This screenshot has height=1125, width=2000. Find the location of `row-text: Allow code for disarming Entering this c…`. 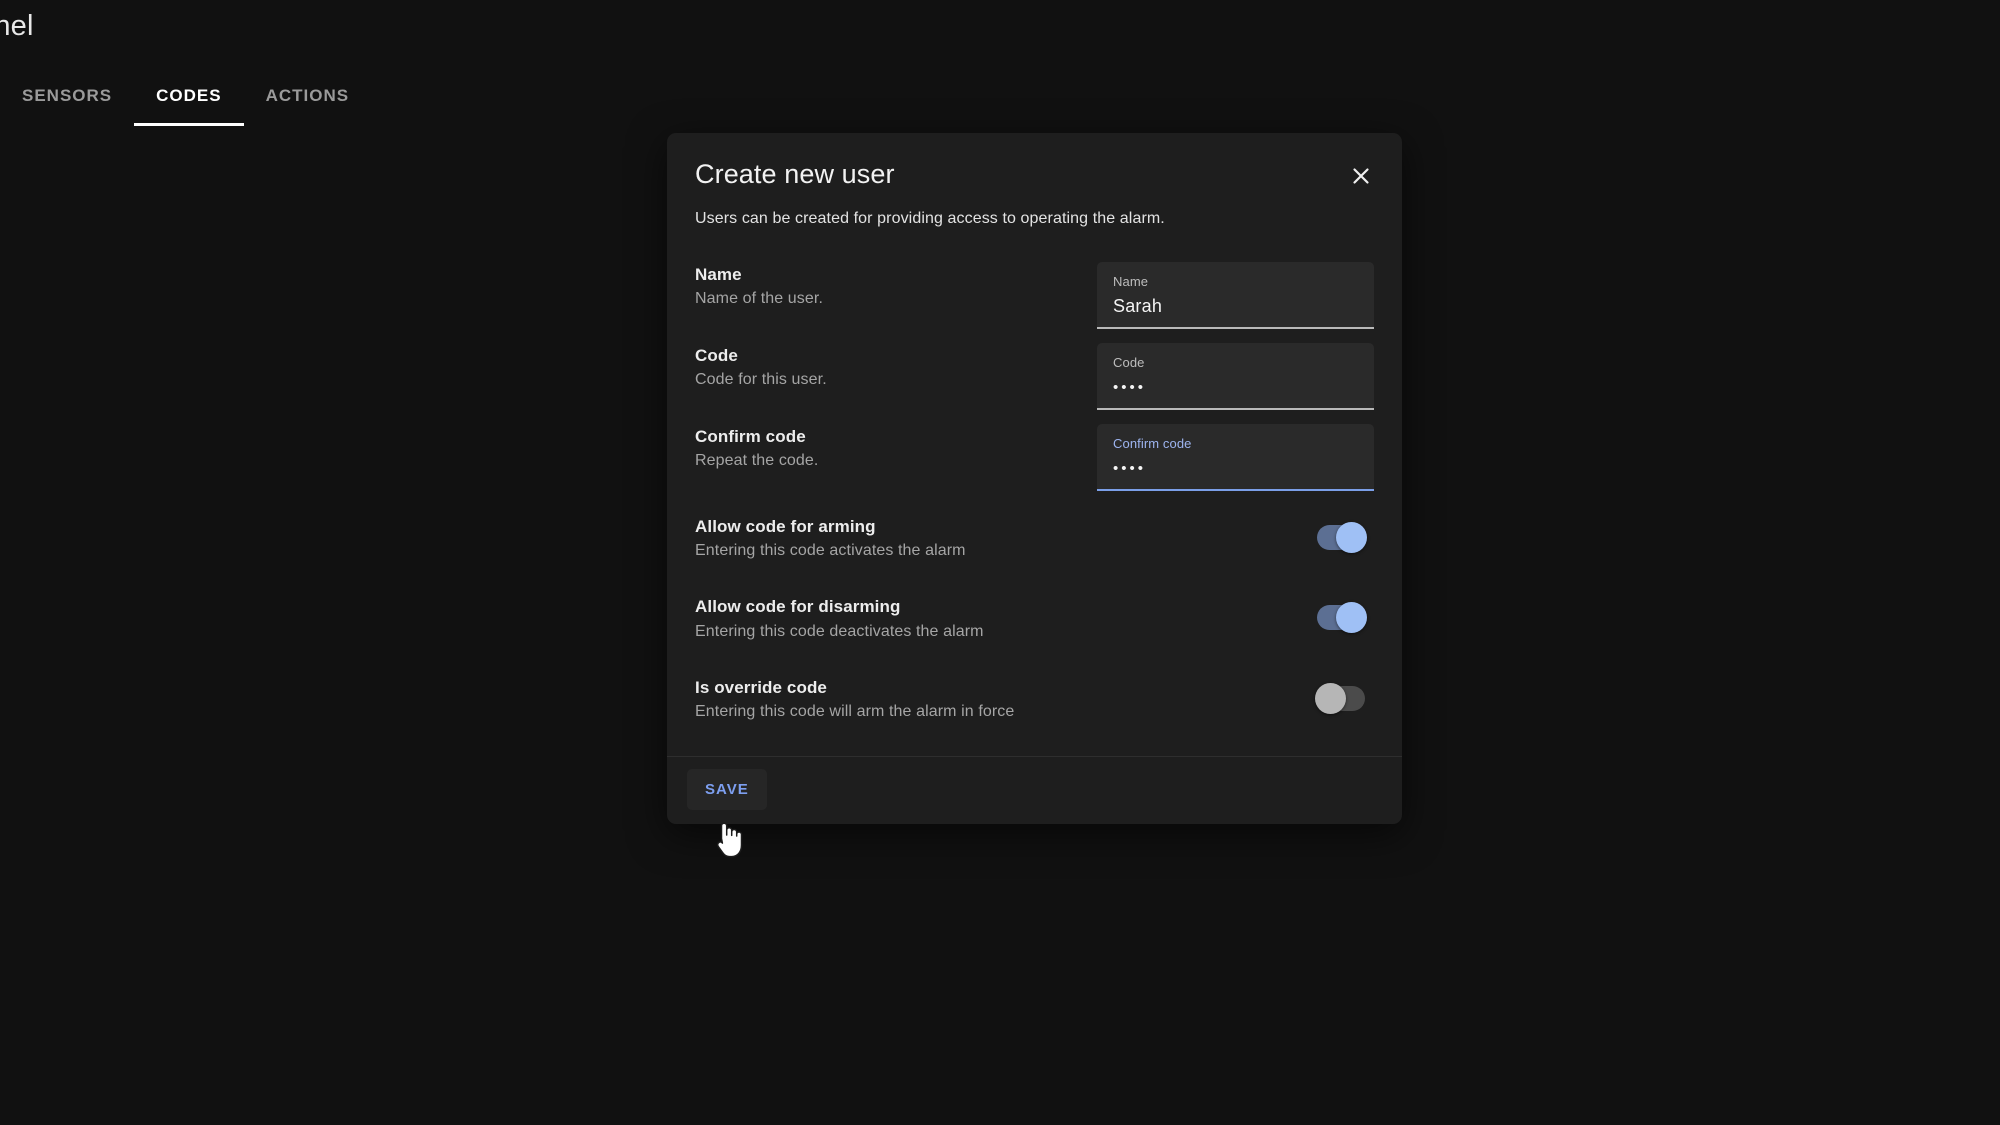

row-text: Allow code for disarming Entering this c… is located at coordinates (994, 617).